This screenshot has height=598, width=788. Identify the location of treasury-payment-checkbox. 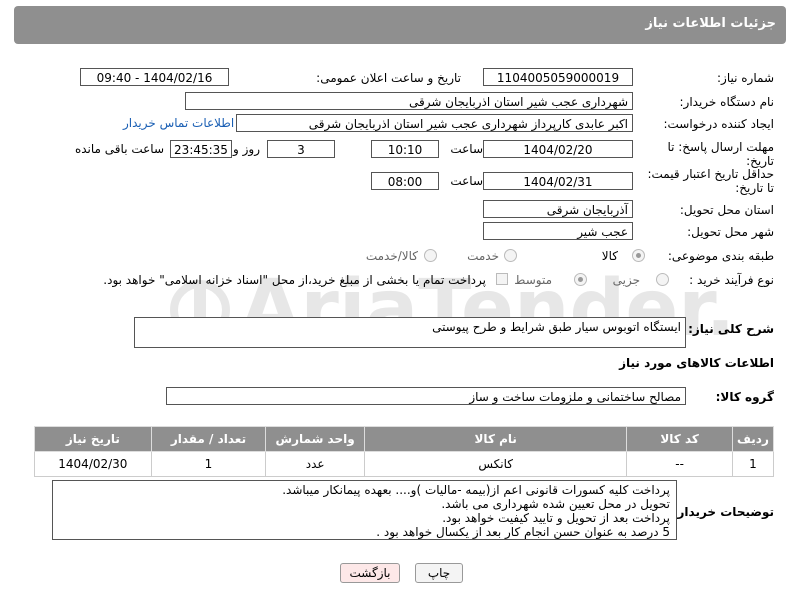
(502, 279).